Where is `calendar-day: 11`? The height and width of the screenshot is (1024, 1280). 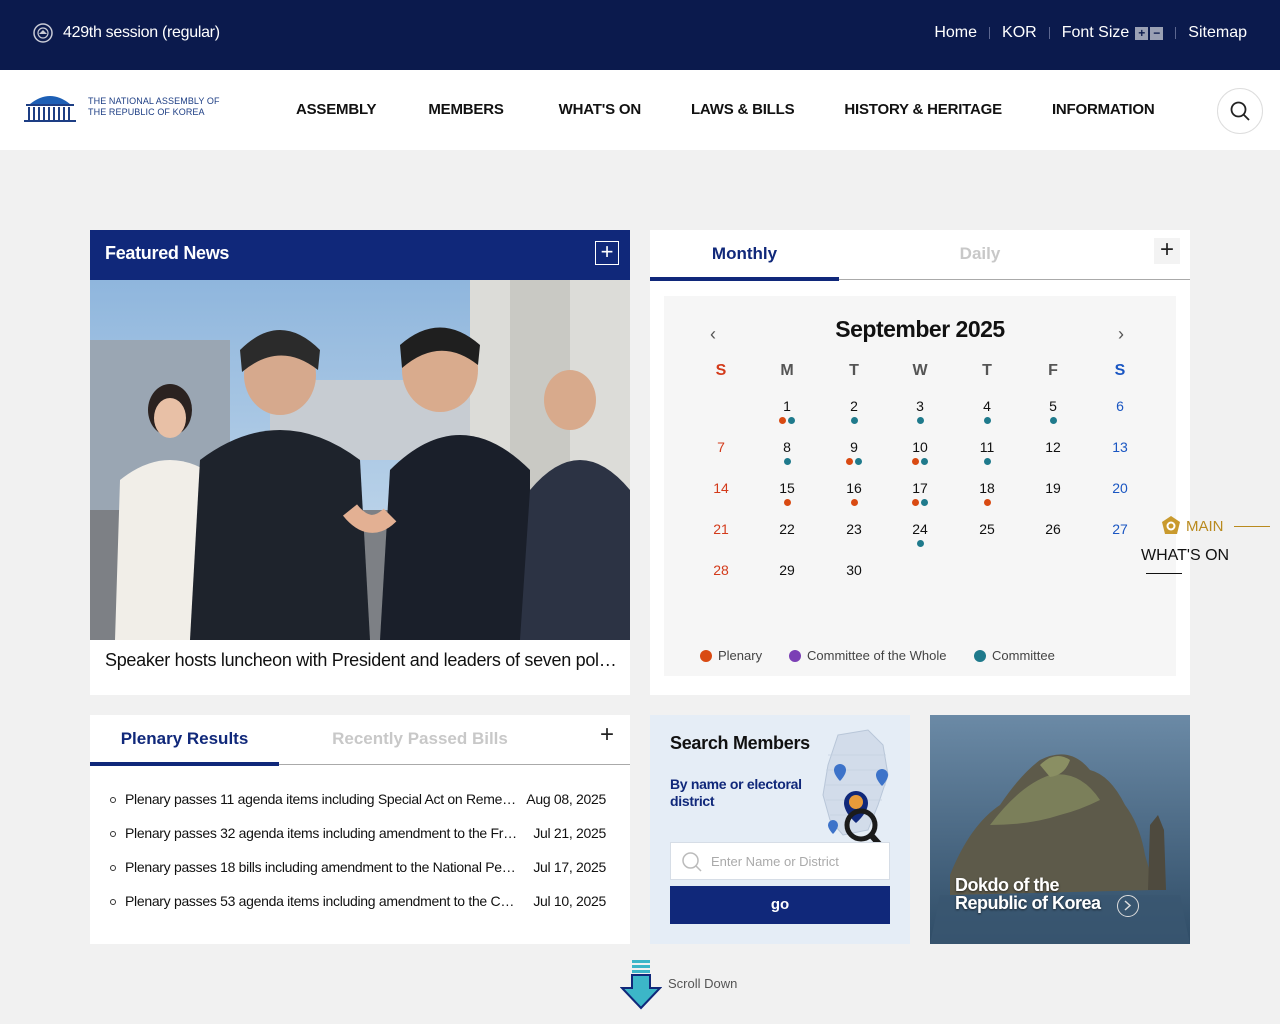 calendar-day: 11 is located at coordinates (987, 447).